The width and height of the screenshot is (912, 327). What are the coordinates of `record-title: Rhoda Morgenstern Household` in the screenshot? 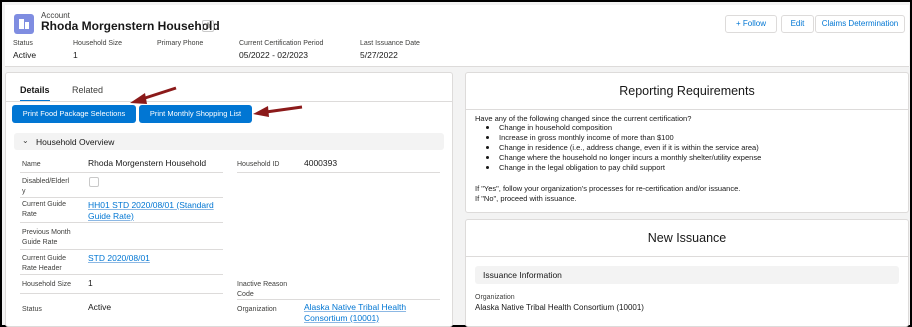 It's located at (130, 26).